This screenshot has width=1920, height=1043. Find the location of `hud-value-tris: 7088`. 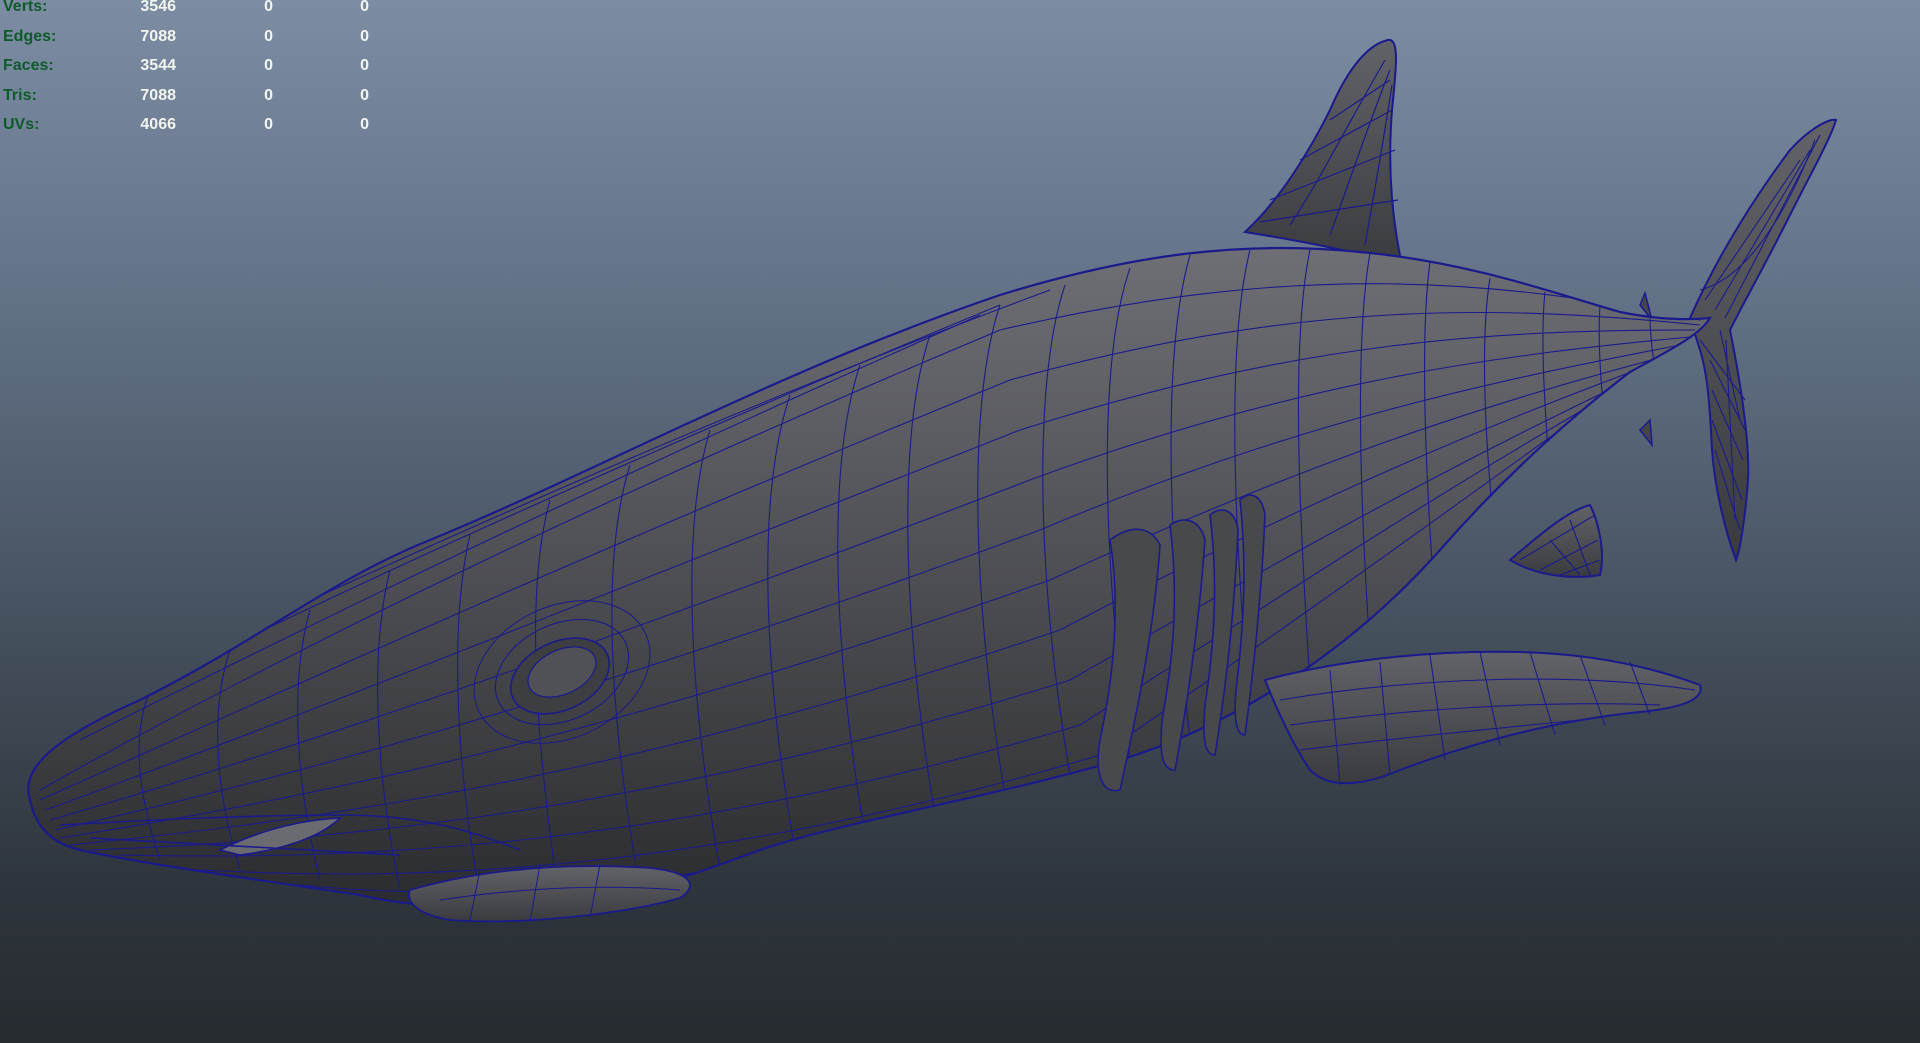

hud-value-tris: 7088 is located at coordinates (158, 95).